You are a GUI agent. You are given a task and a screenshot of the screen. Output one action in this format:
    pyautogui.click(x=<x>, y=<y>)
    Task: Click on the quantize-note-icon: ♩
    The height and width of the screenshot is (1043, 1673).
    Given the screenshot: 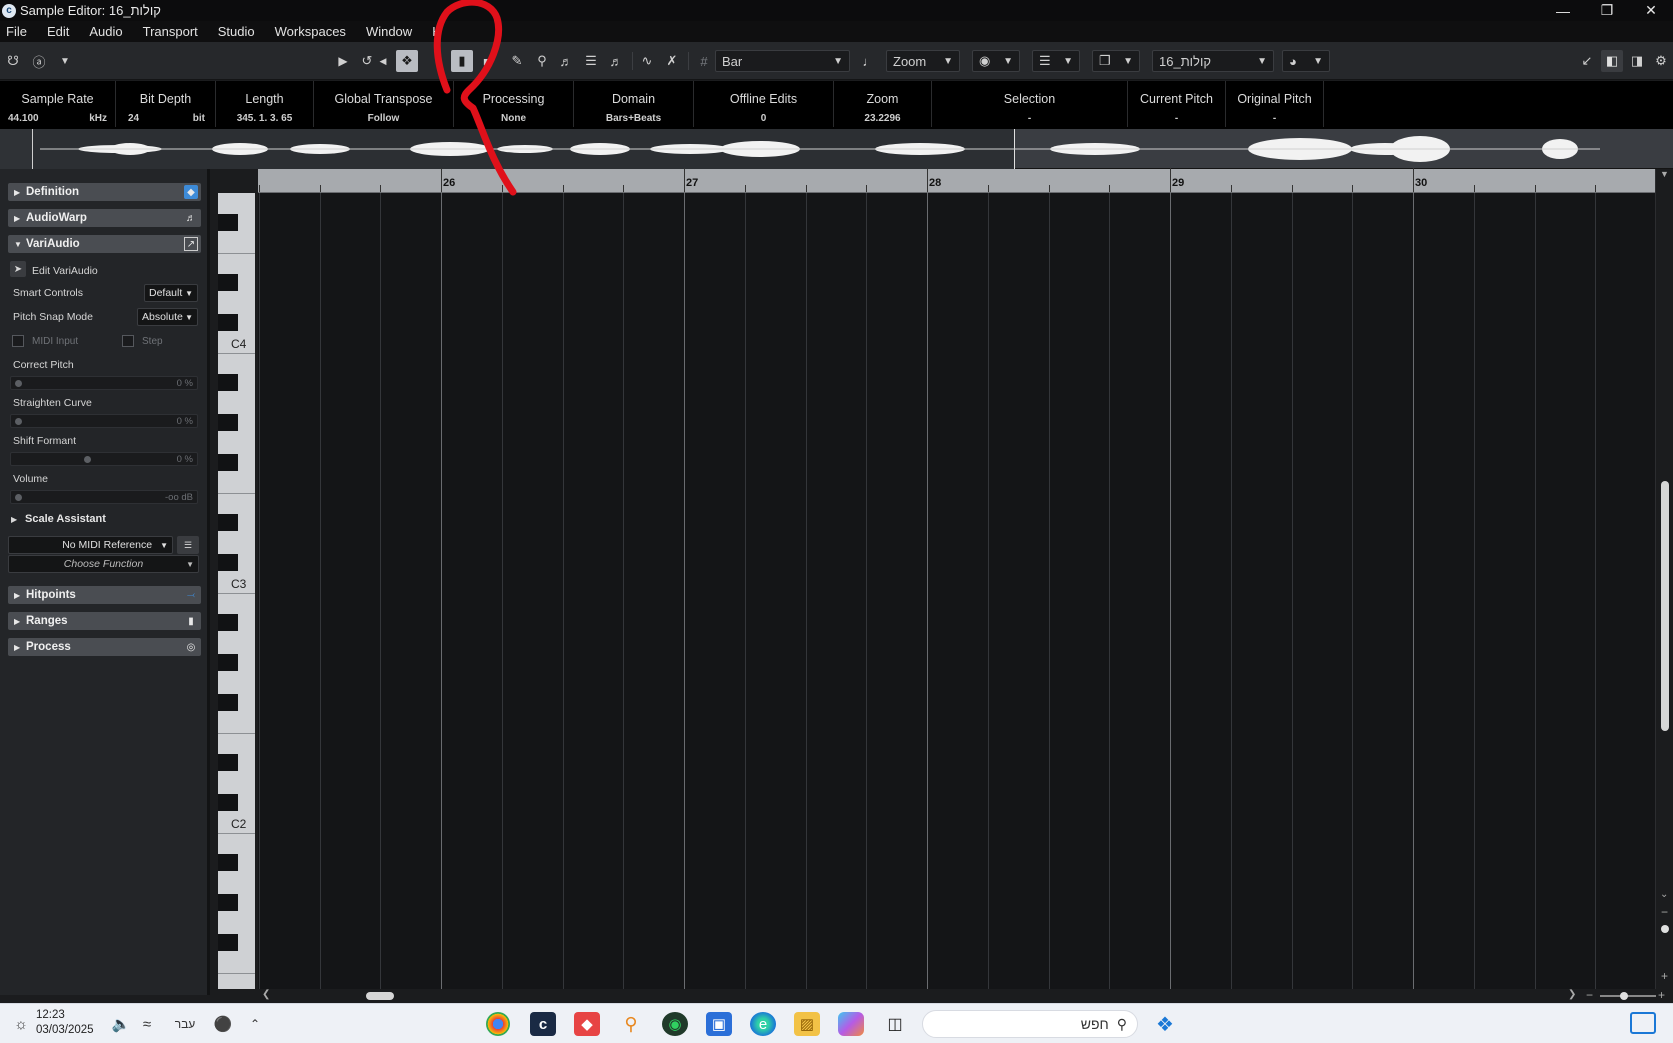 What is the action you would take?
    pyautogui.click(x=869, y=61)
    